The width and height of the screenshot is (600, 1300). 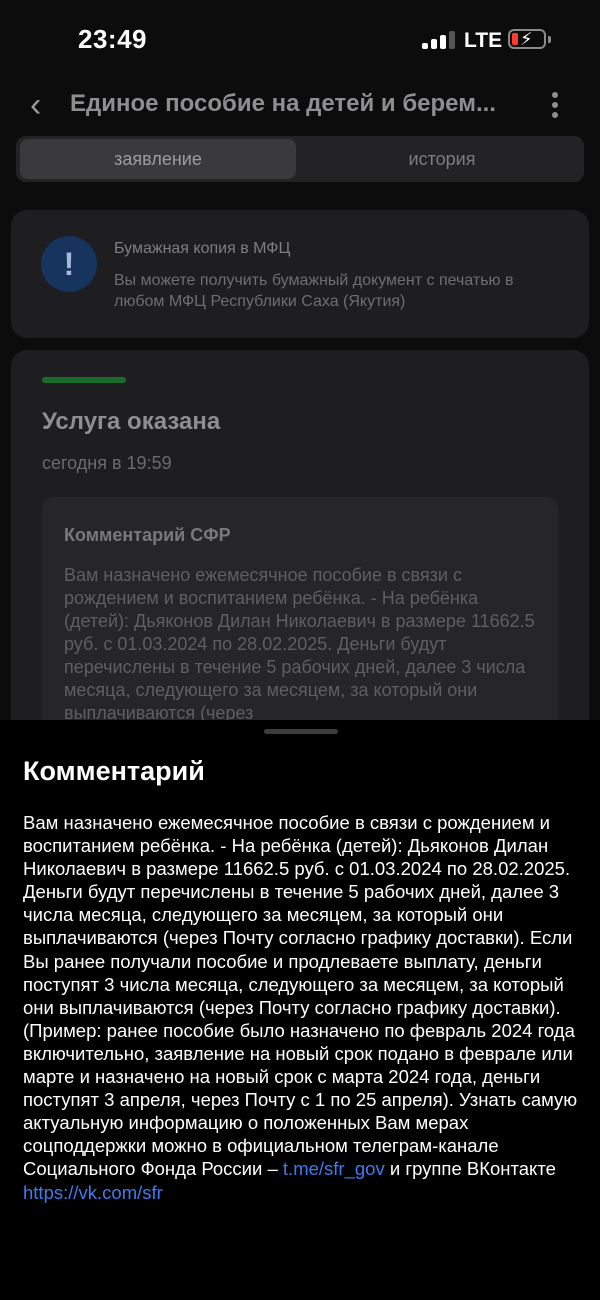 What do you see at coordinates (45, 105) in the screenshot?
I see `back-arrow-icon: ‹` at bounding box center [45, 105].